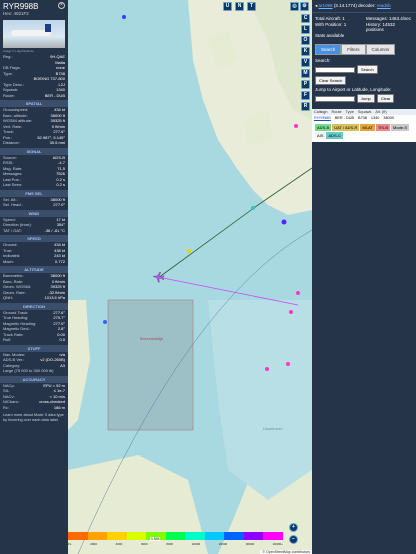  What do you see at coordinates (350, 112) in the screenshot?
I see `column-header: Type` at bounding box center [350, 112].